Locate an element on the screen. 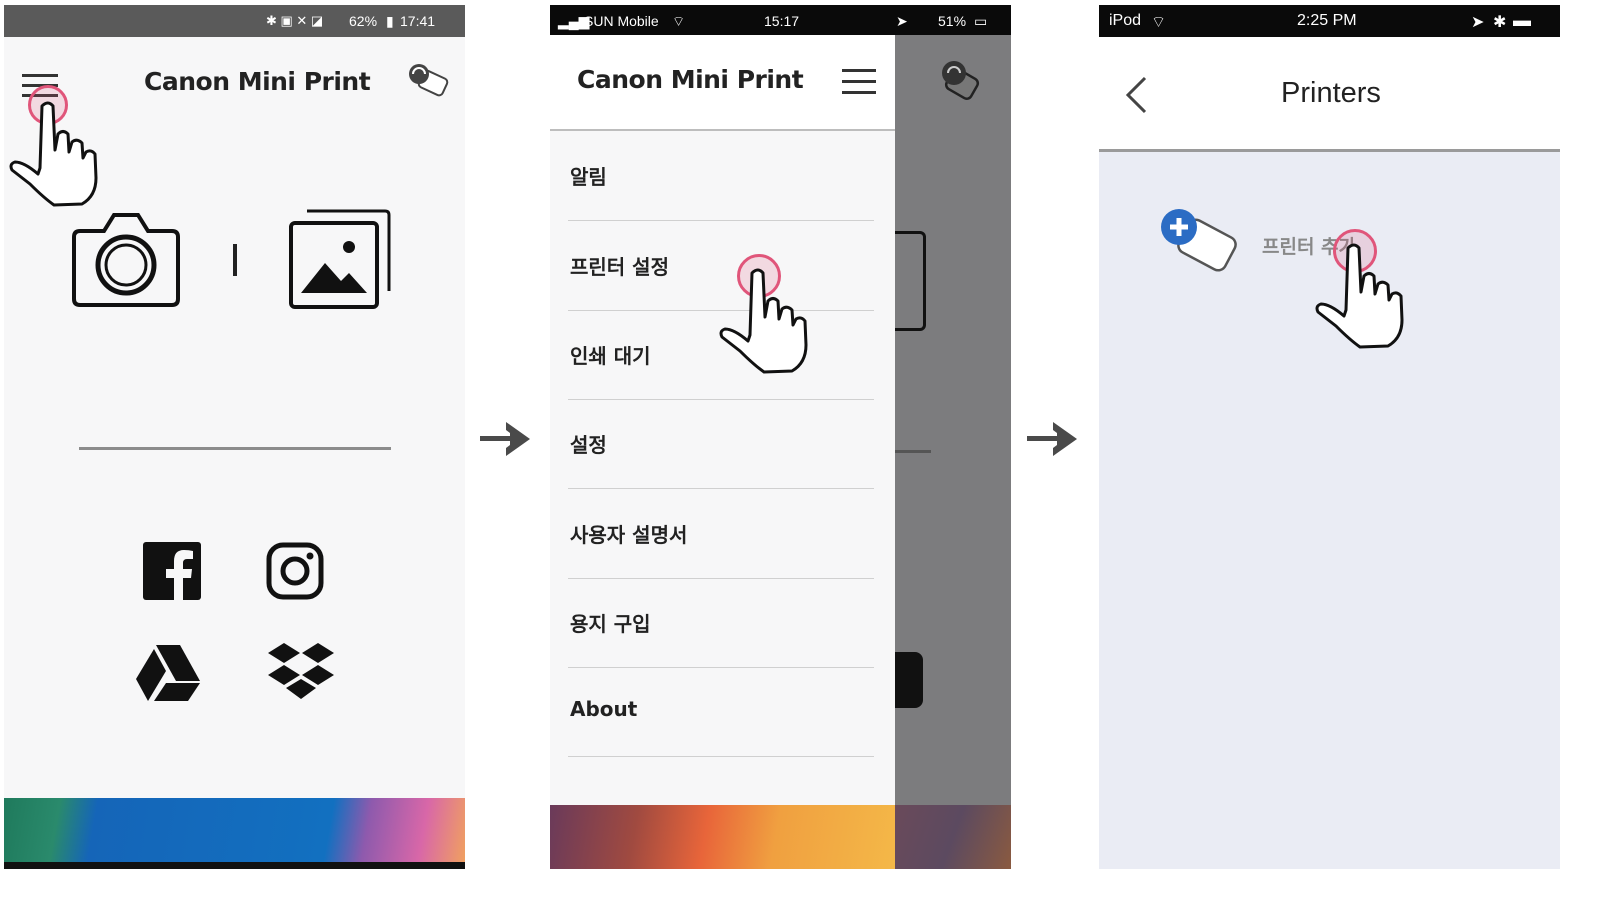 The height and width of the screenshot is (897, 1616). drawer-header: Canon Mini Print is located at coordinates (722, 83).